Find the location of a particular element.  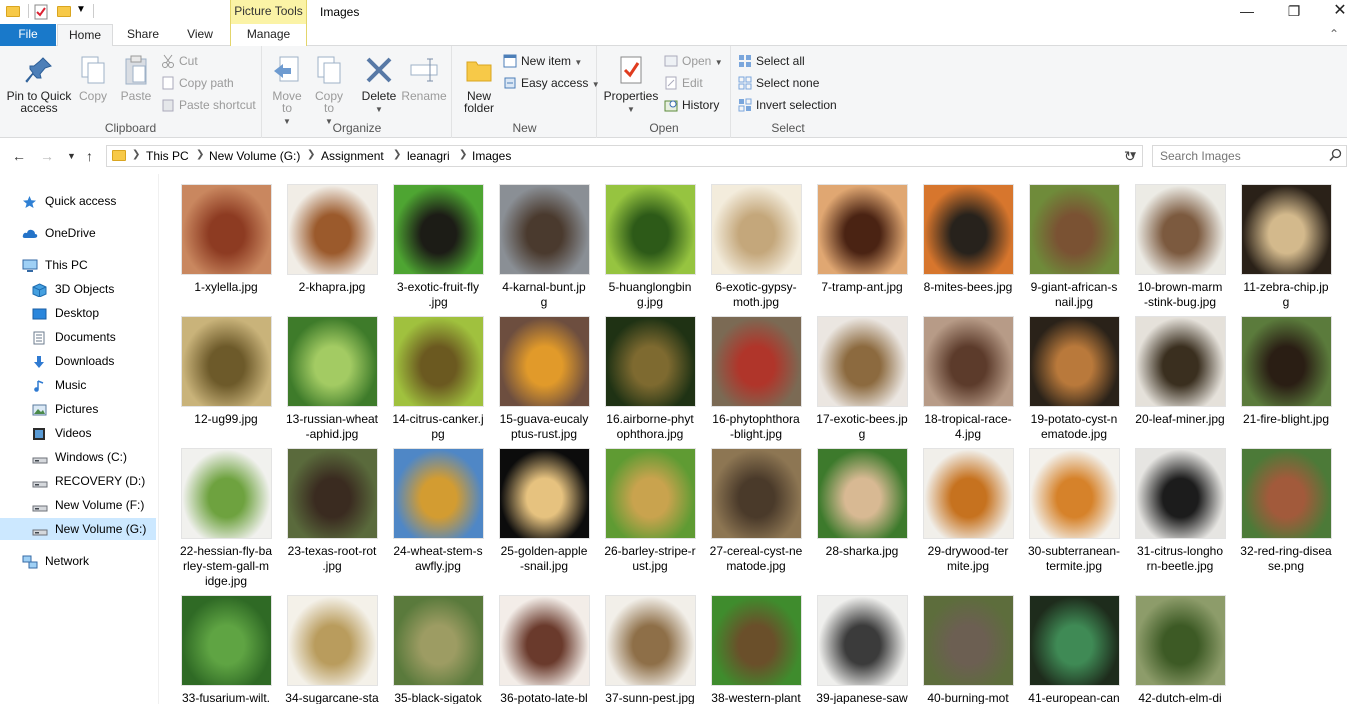

sidebar-item-this-pc: This PC is located at coordinates (78, 265).